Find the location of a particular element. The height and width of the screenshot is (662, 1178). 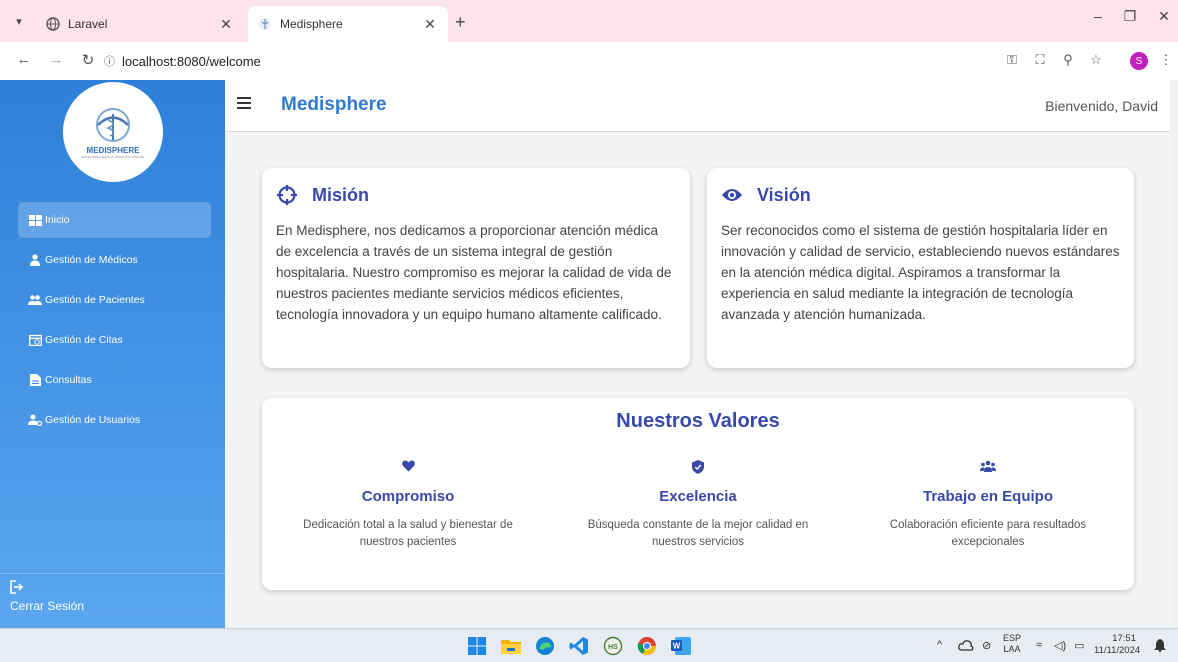

arrow-right-icon: → is located at coordinates (56, 59).